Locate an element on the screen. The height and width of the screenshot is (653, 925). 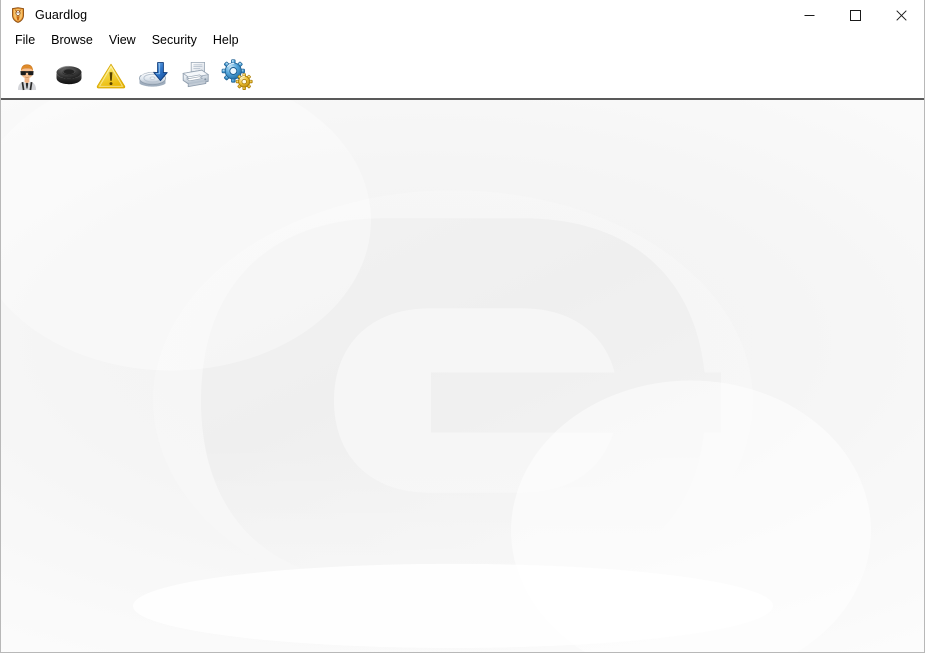
disk-save-icon is located at coordinates (153, 75).